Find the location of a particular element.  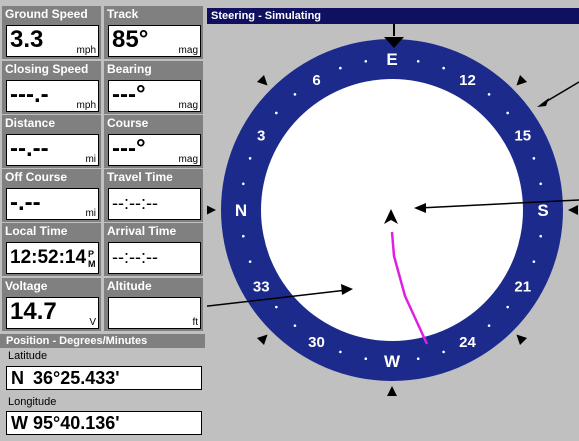

distance-value-field: --.-- mi is located at coordinates (52, 150).